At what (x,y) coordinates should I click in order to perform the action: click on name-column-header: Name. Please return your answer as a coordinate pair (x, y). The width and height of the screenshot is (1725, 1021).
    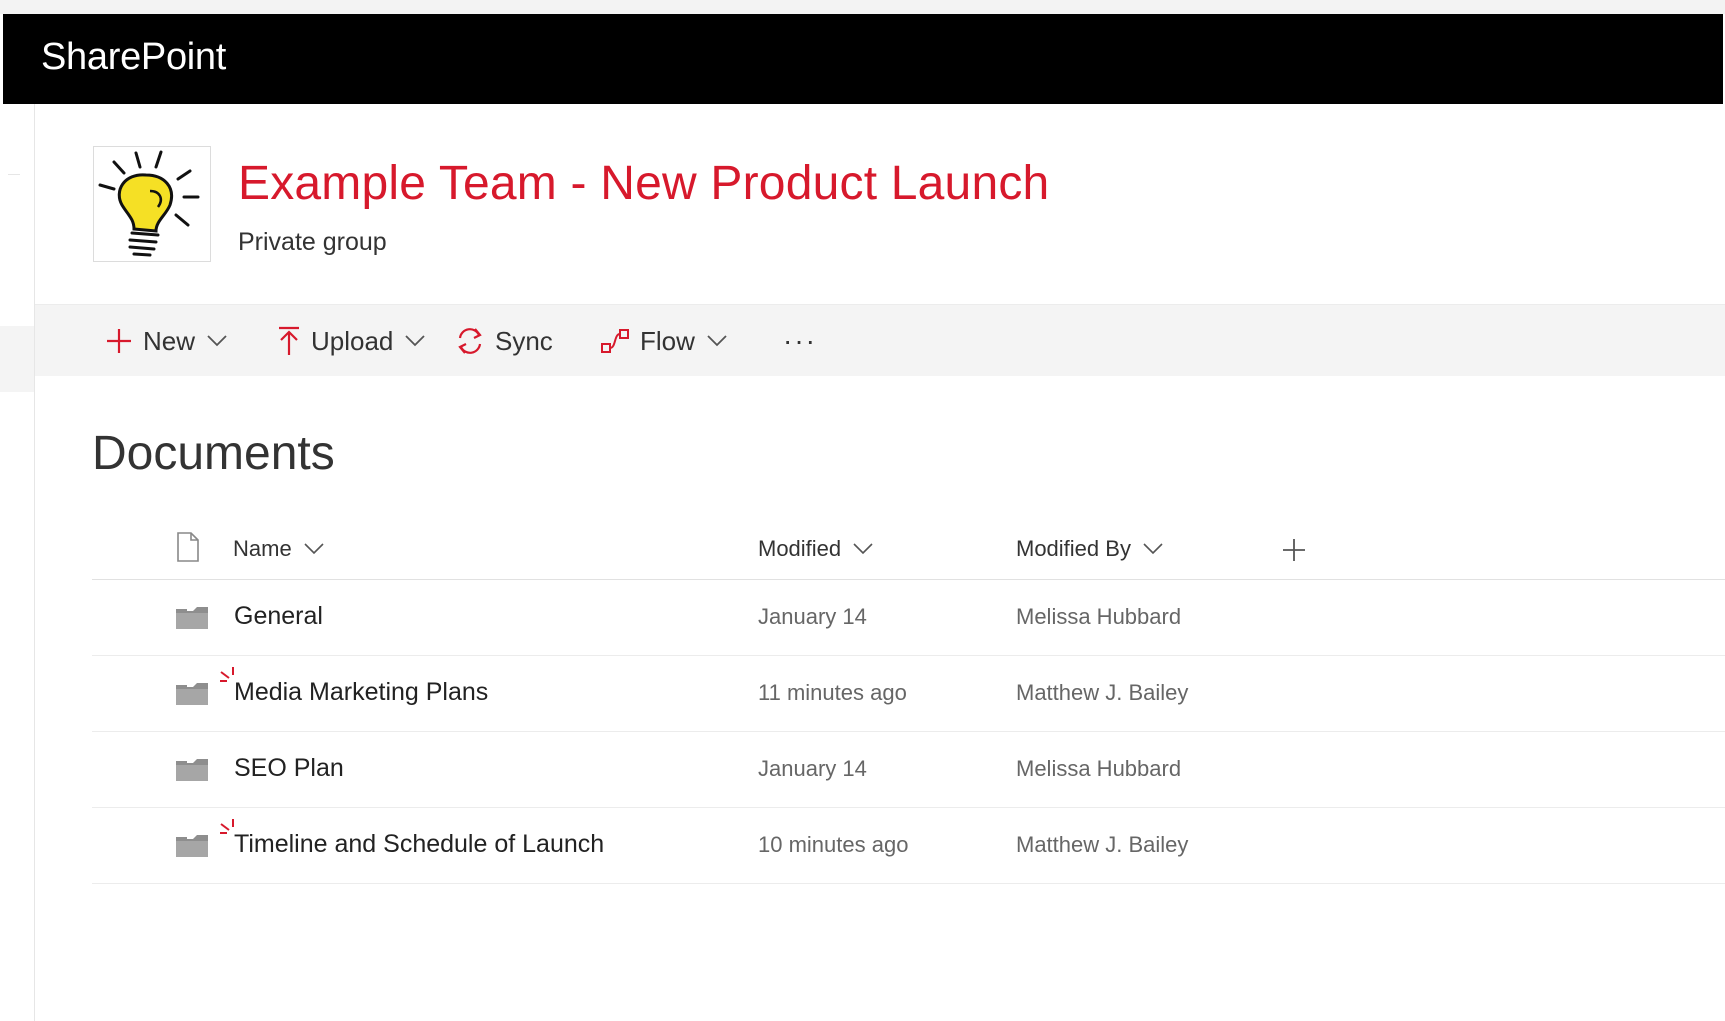
    Looking at the image, I should click on (278, 549).